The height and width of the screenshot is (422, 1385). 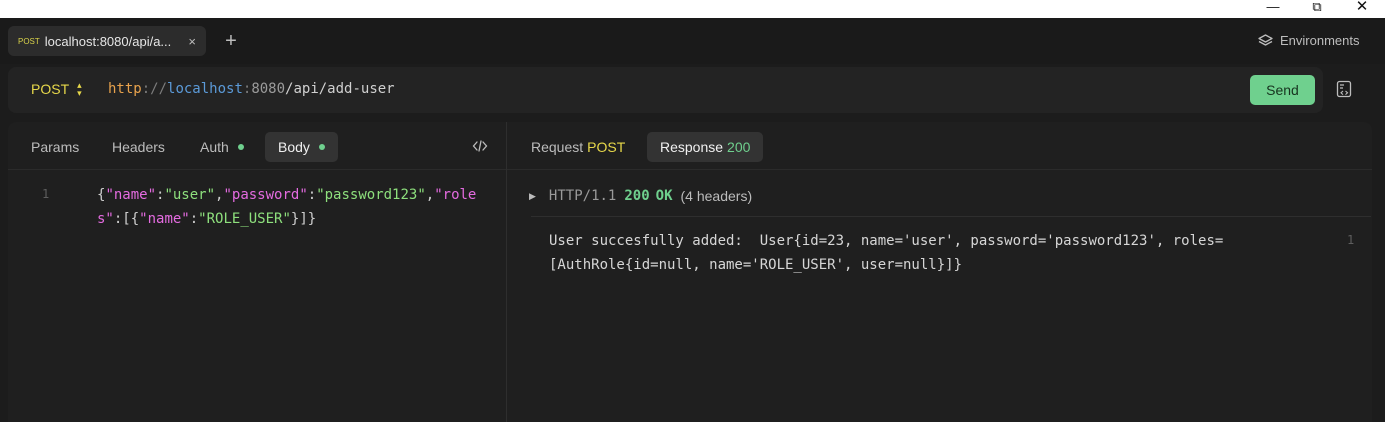 I want to click on tab-response-code: 200, so click(x=739, y=147).